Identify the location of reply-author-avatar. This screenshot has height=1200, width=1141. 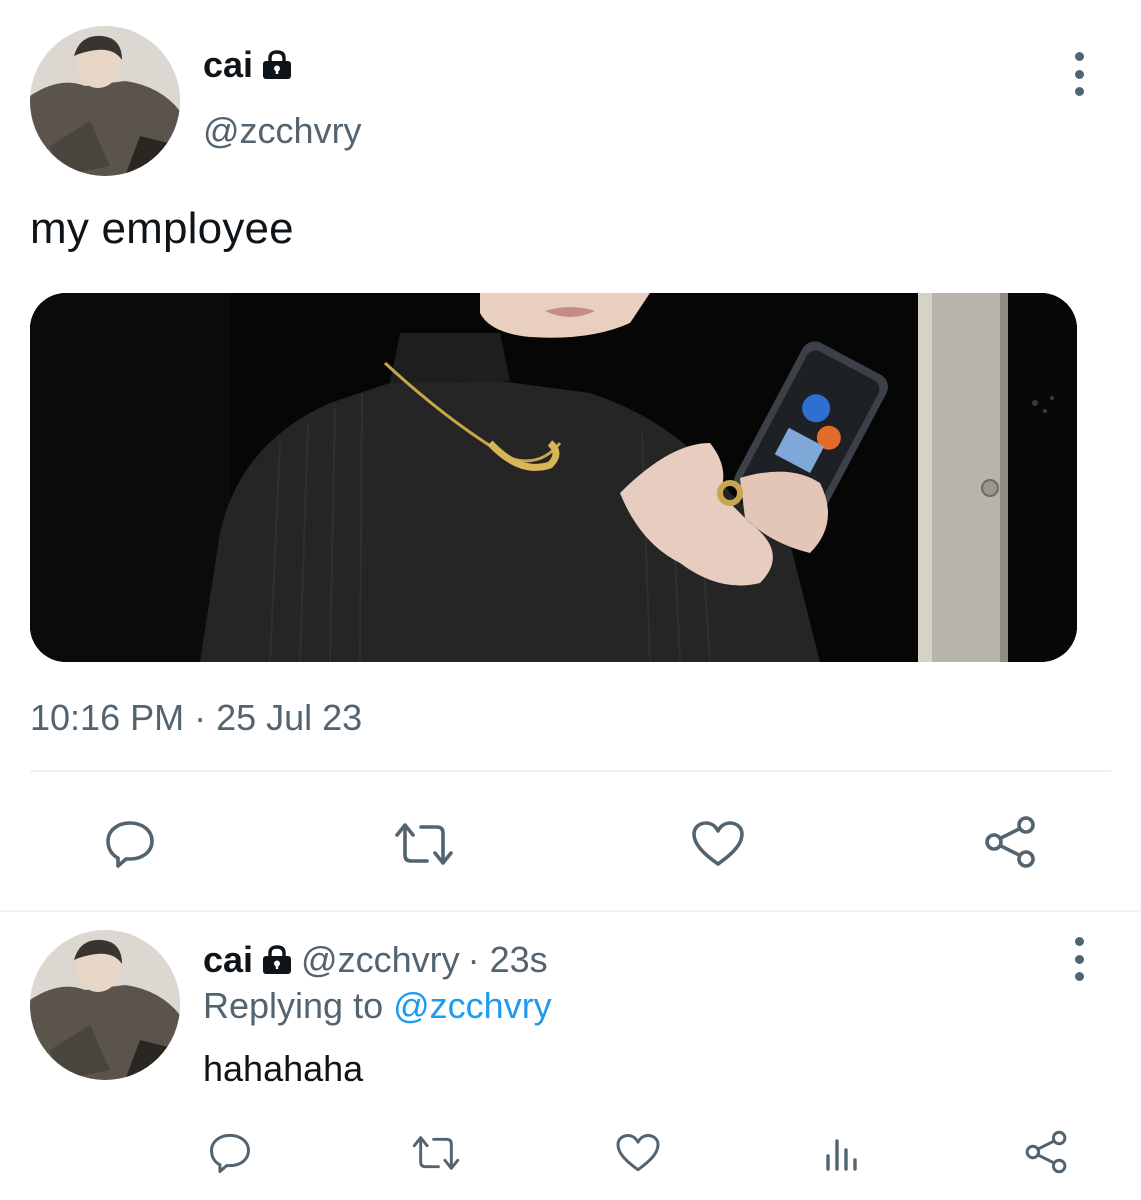
(105, 1005).